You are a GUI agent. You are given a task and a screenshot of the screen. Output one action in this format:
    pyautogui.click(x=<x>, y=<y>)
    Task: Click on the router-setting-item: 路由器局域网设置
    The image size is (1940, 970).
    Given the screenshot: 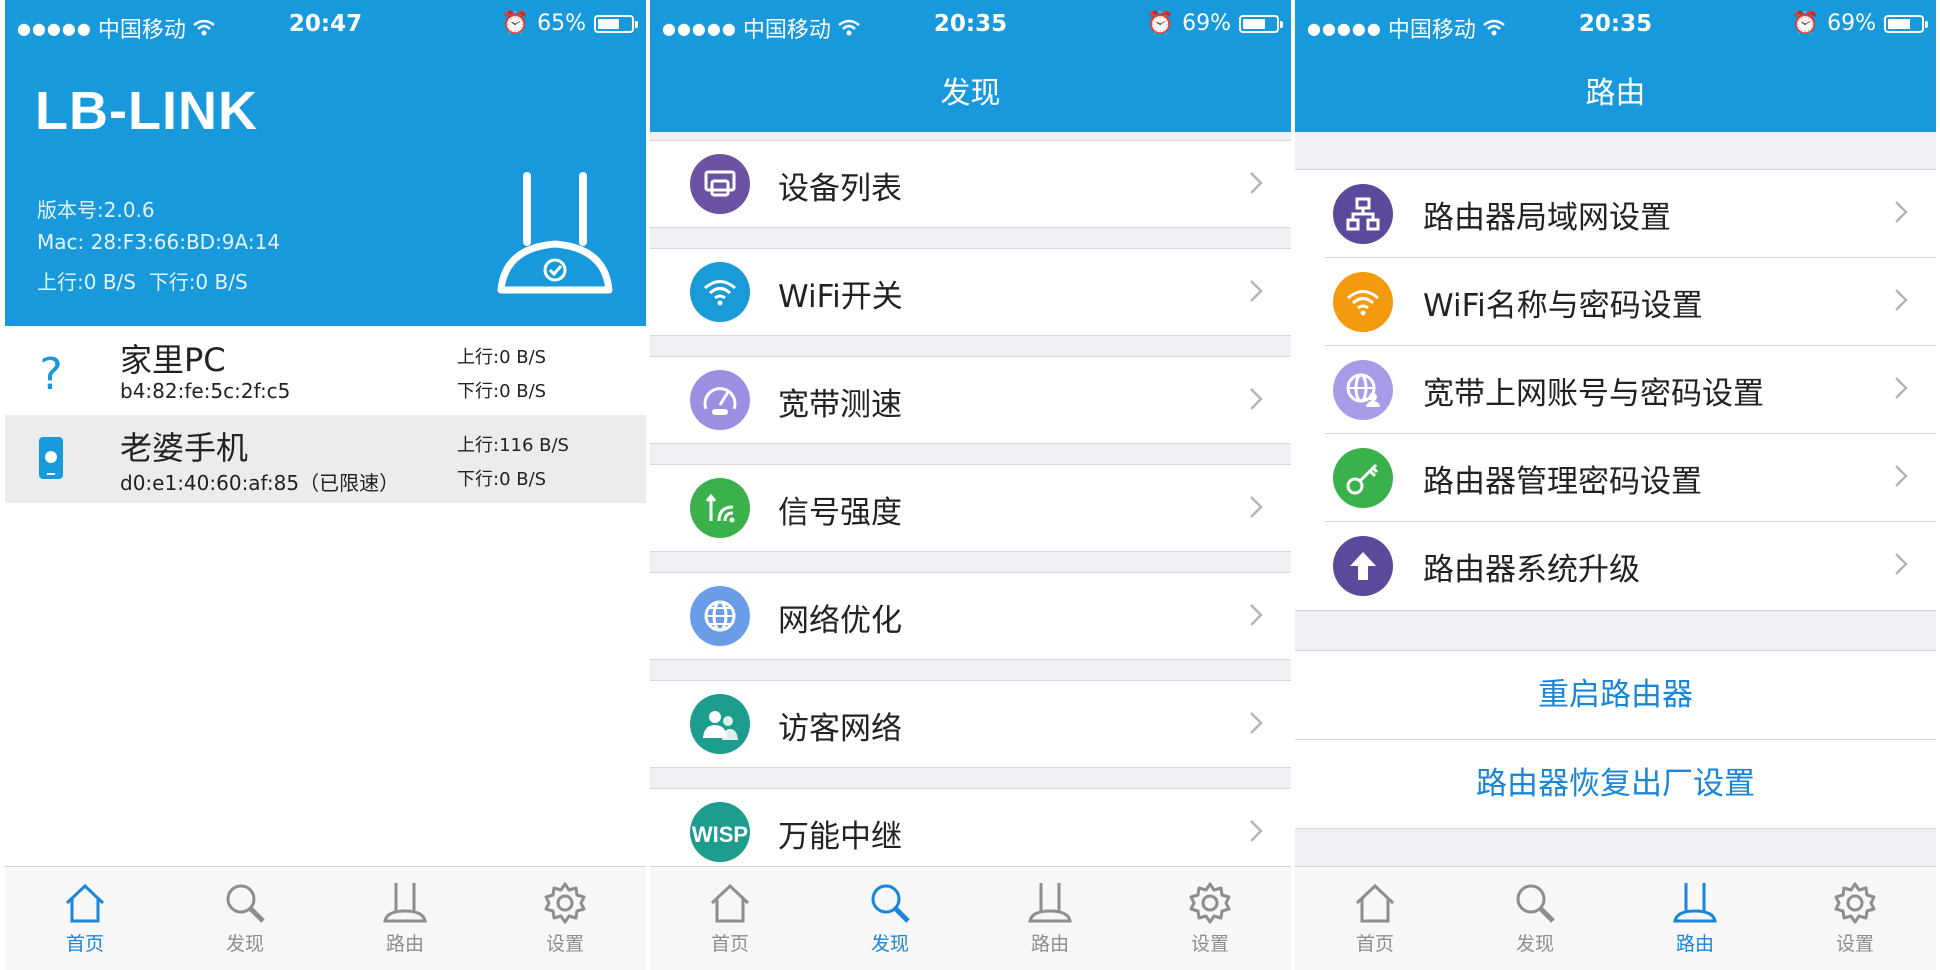 What is the action you would take?
    pyautogui.click(x=1615, y=214)
    